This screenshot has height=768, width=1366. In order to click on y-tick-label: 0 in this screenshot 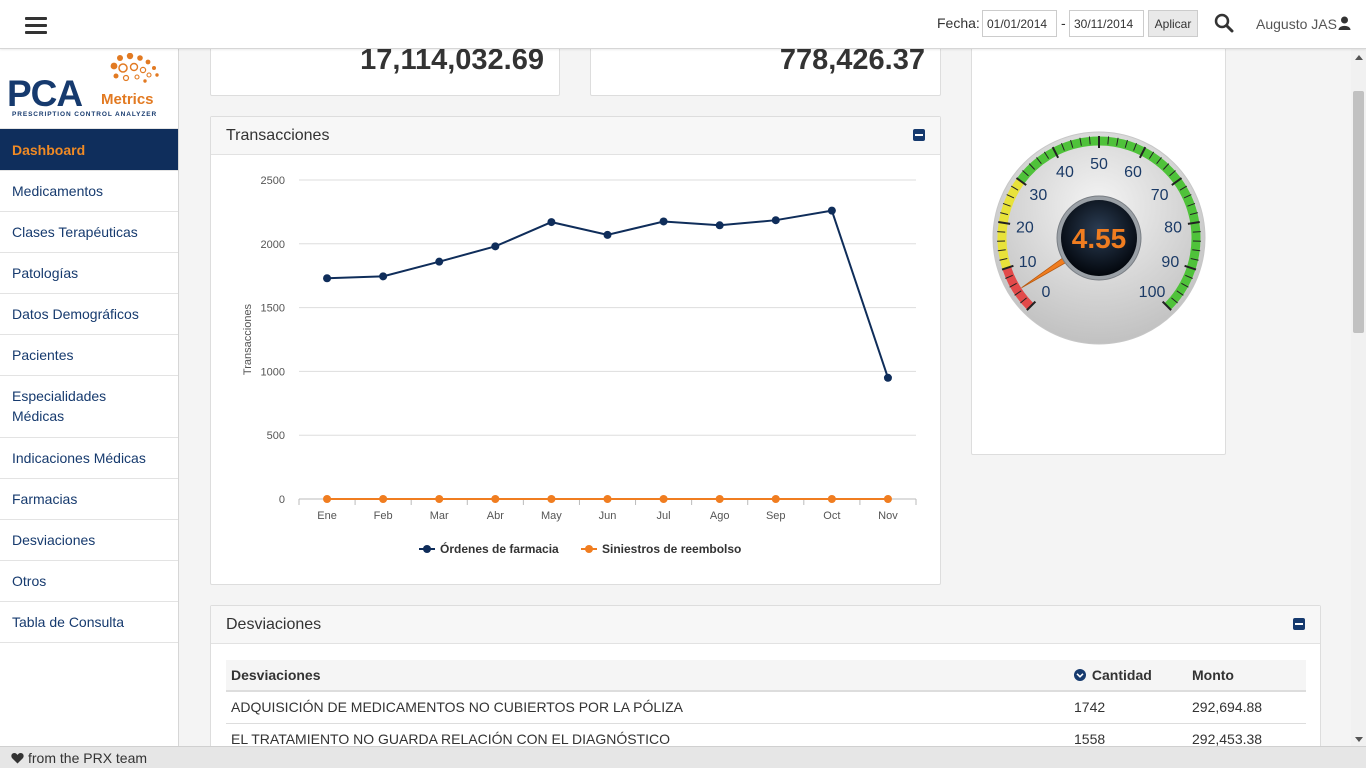, I will do `click(282, 500)`.